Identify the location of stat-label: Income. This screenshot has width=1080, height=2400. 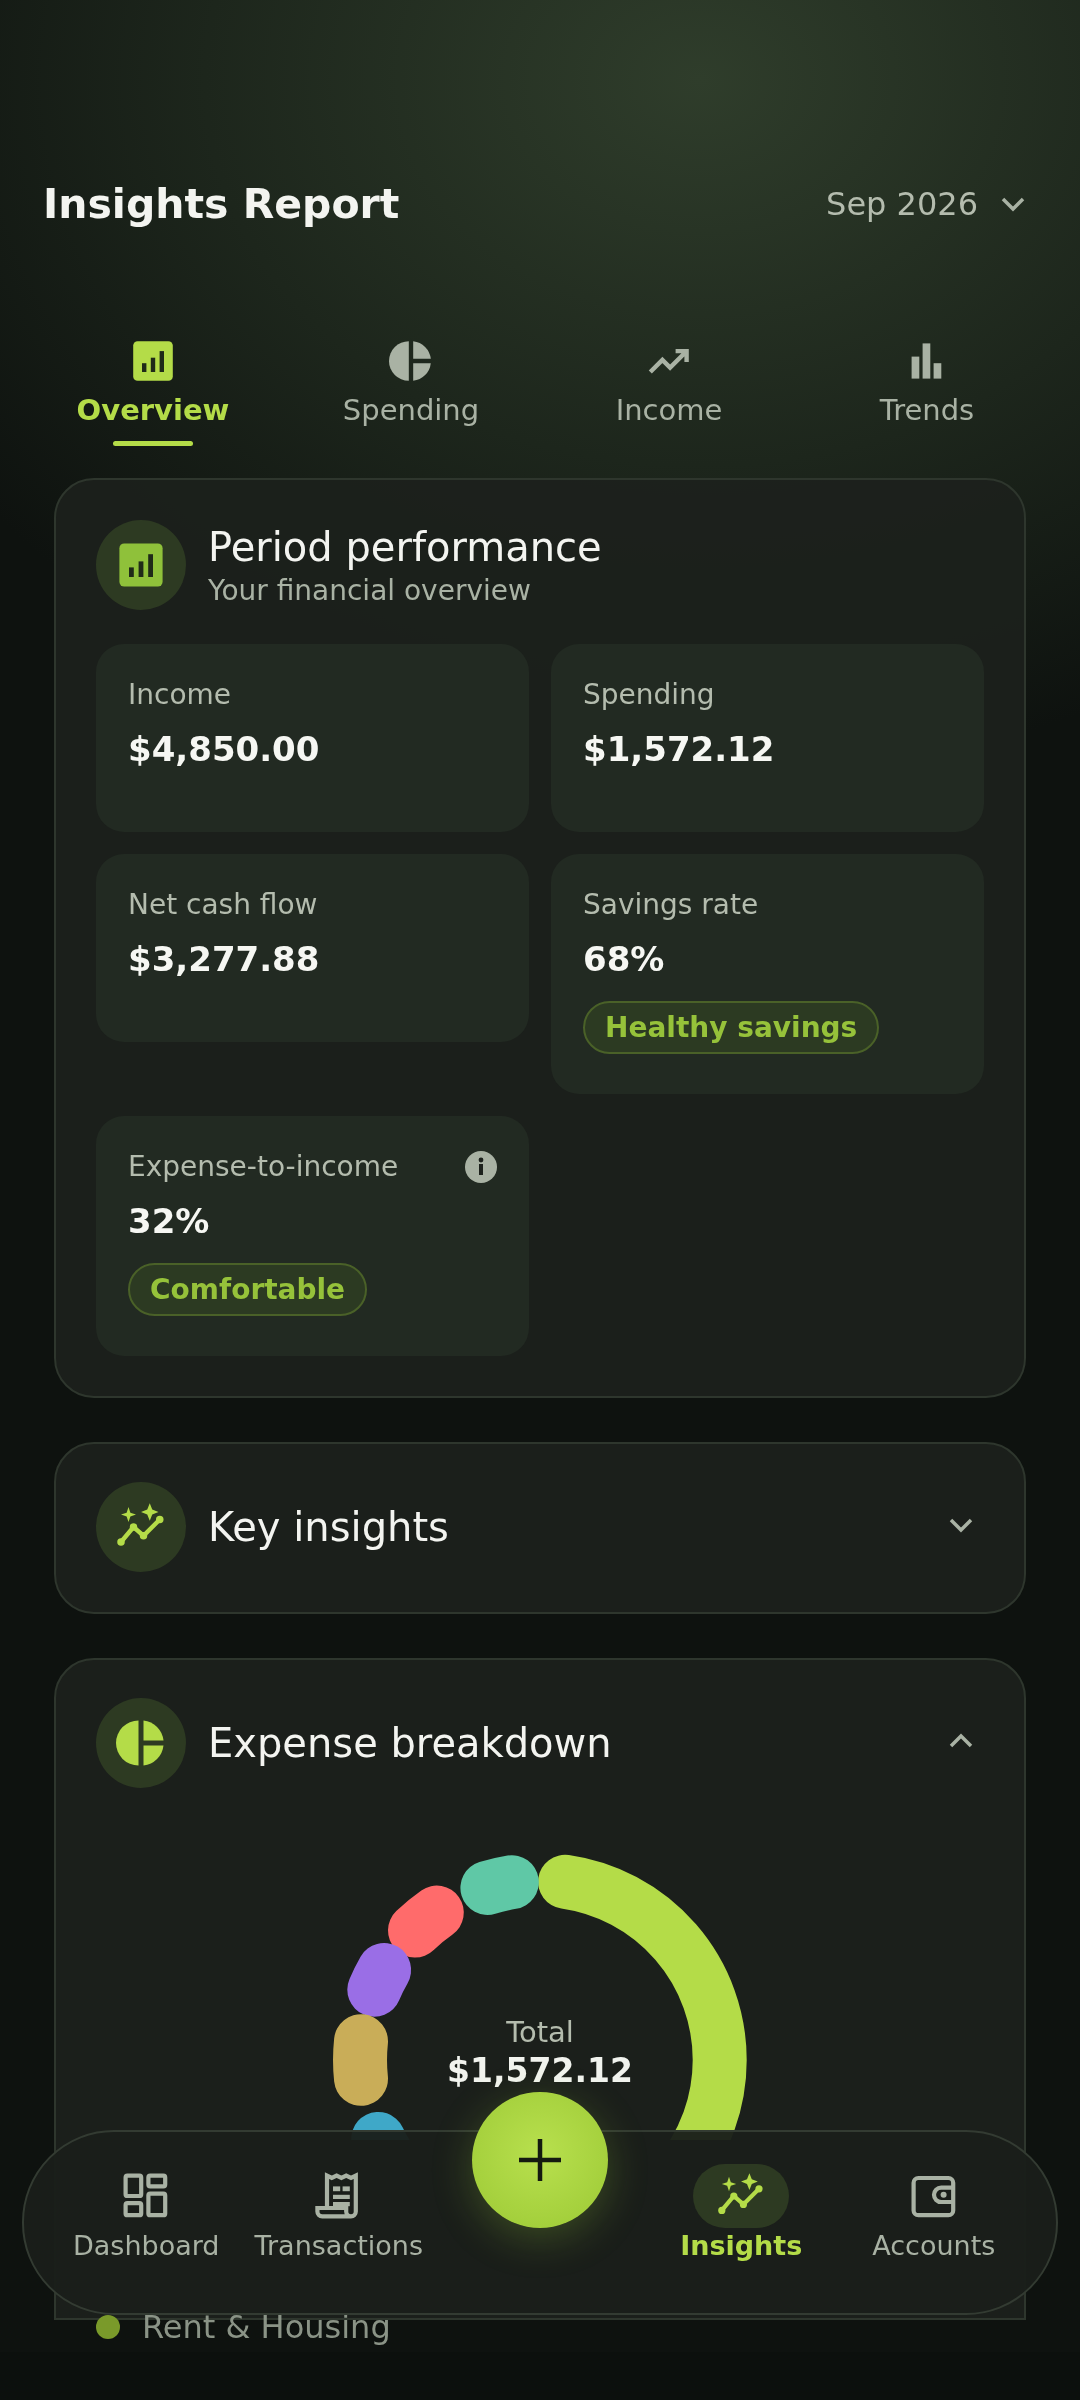
(180, 694).